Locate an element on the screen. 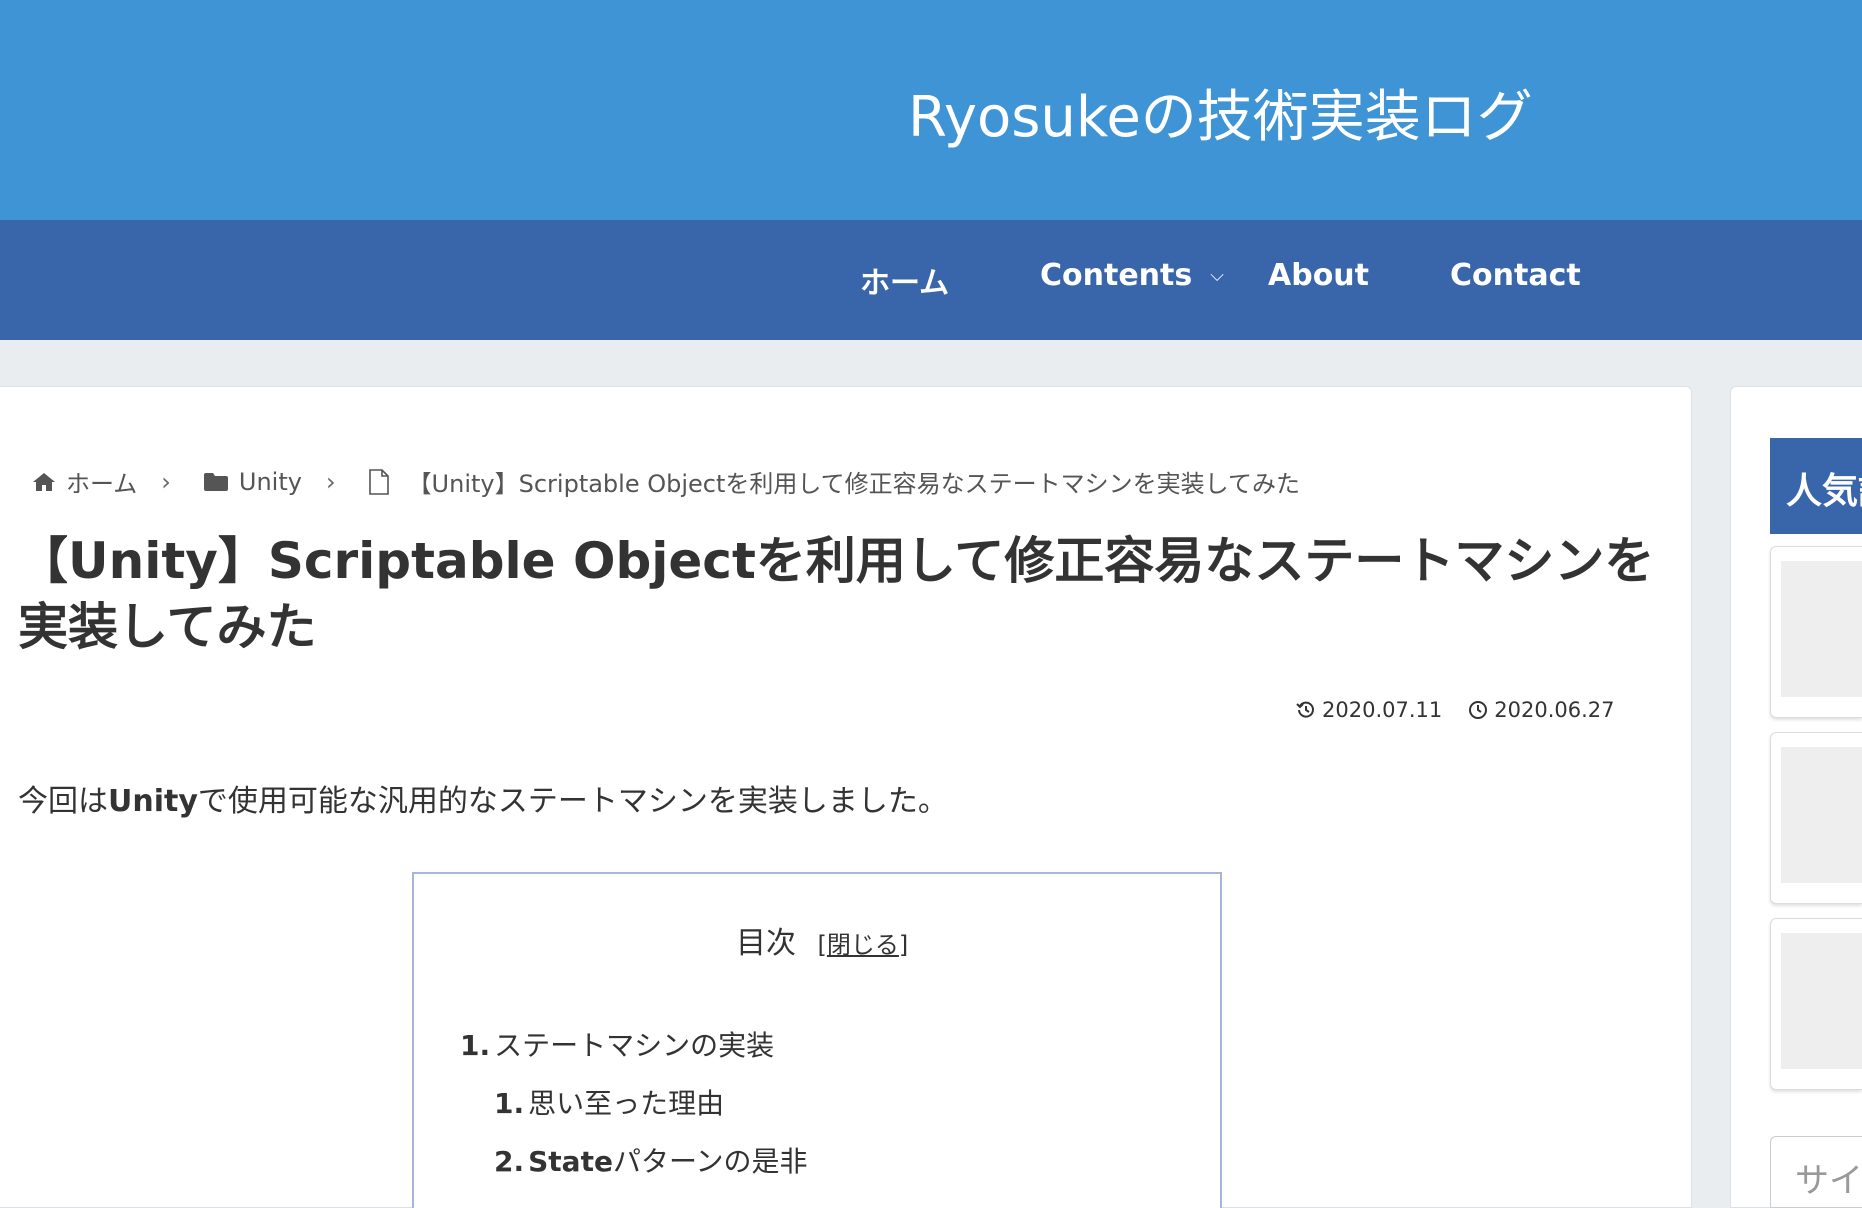 This screenshot has height=1208, width=1862. search-input: サイト内を検索 is located at coordinates (1816, 1172).